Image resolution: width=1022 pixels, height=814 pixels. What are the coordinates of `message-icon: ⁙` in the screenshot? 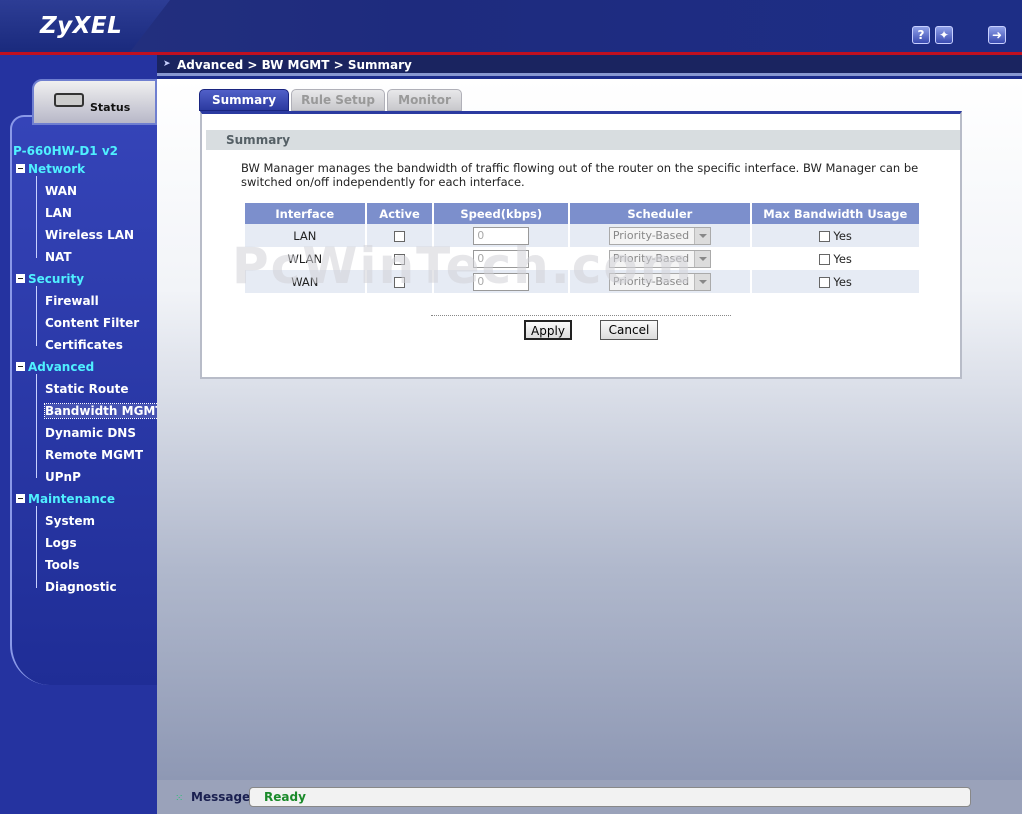 It's located at (179, 798).